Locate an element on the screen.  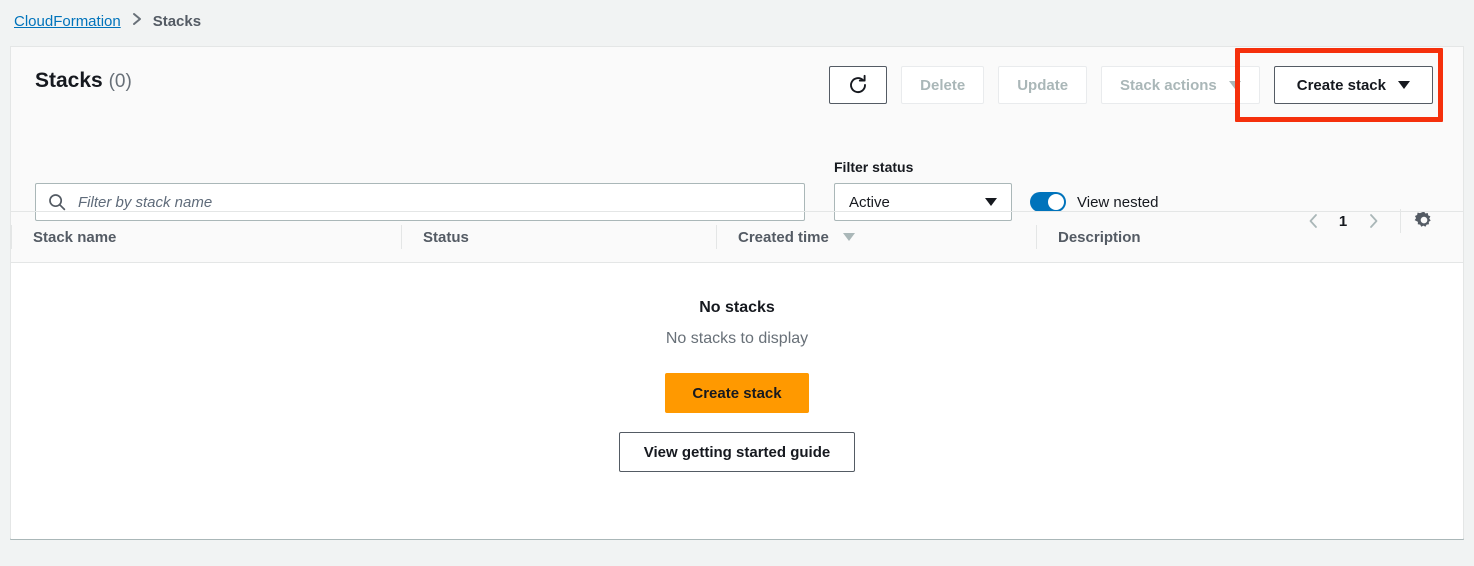
refresh-icon is located at coordinates (858, 84).